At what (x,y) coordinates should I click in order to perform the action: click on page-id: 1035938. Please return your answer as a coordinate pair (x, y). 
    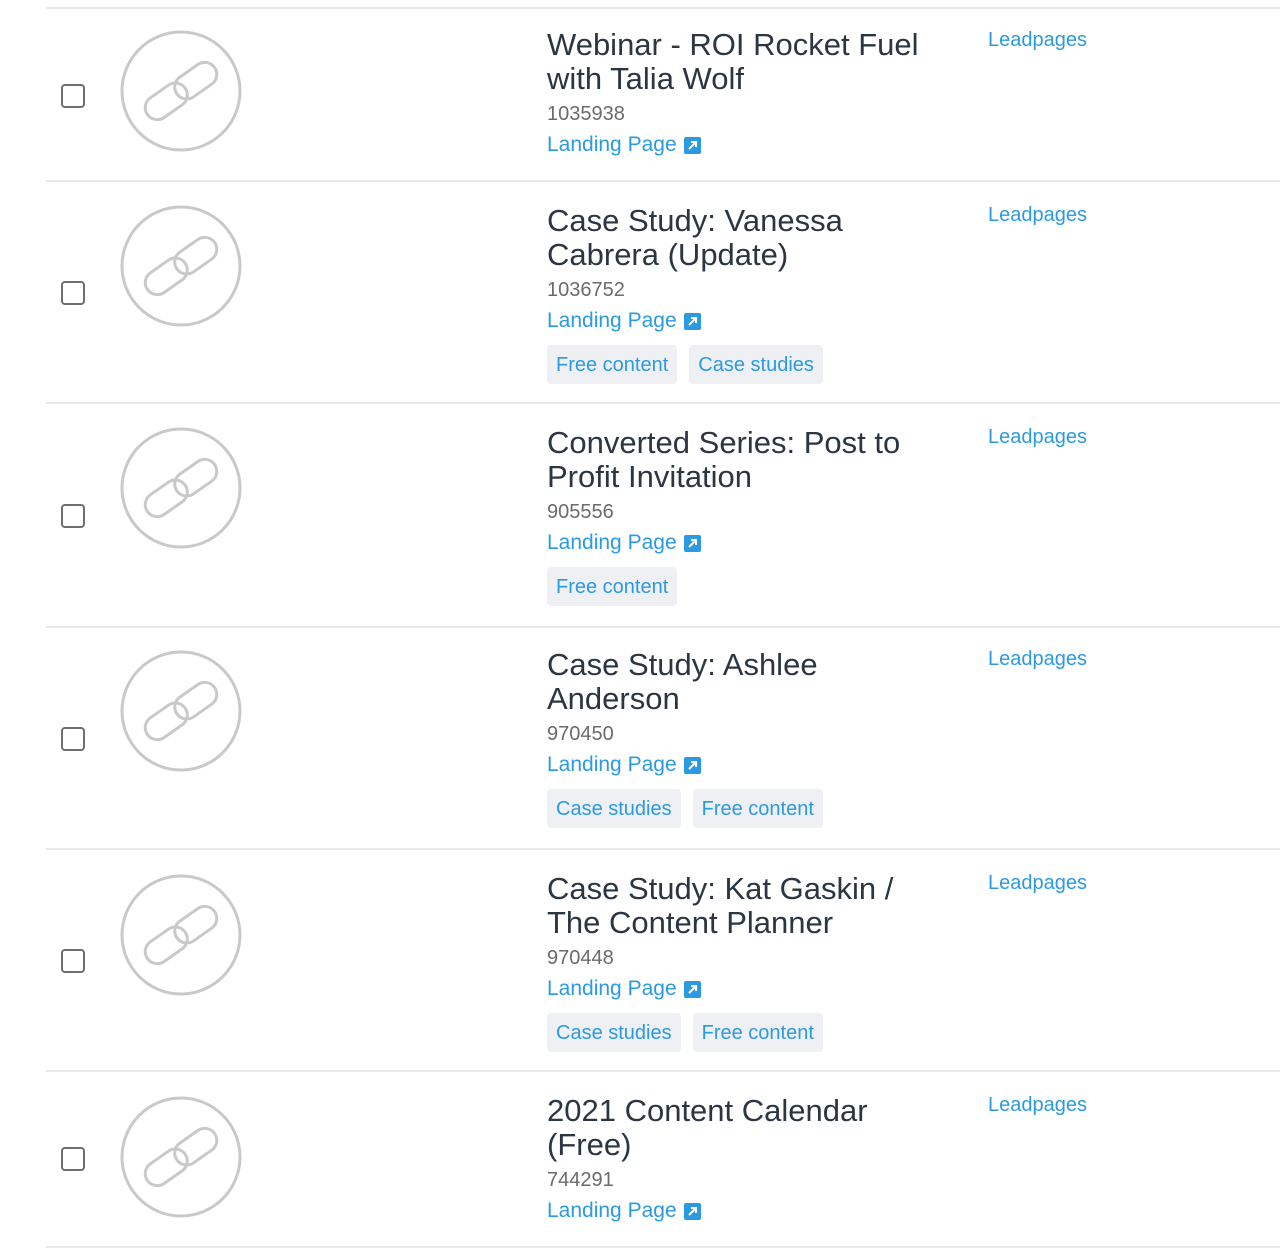
    Looking at the image, I should click on (586, 114).